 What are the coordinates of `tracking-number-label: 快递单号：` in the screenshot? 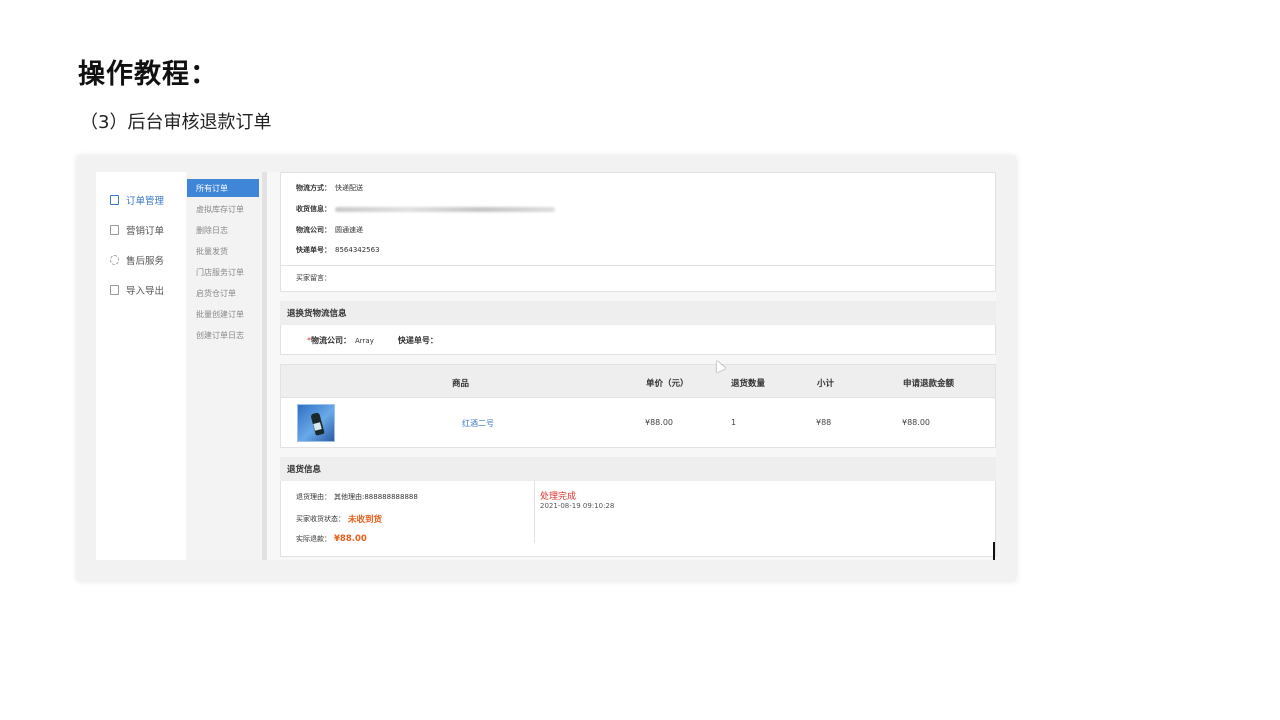 It's located at (313, 250).